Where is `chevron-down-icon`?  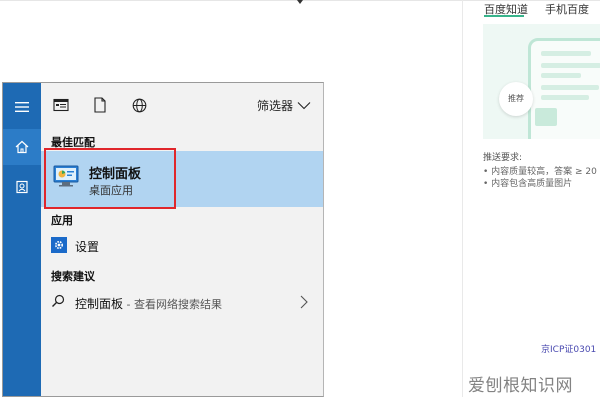
chevron-down-icon is located at coordinates (304, 105).